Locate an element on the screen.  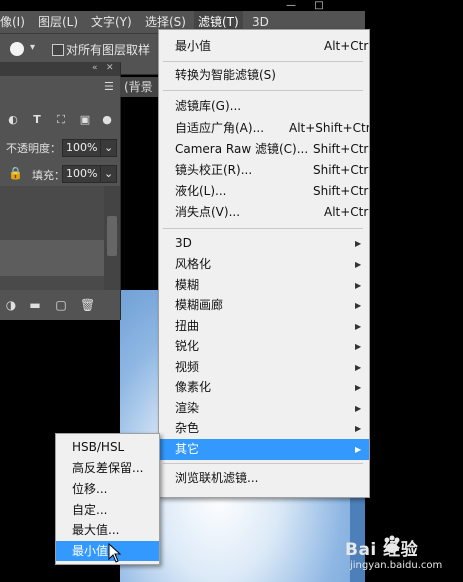
menu-item-render: 渲染 ▶ is located at coordinates (264, 408).